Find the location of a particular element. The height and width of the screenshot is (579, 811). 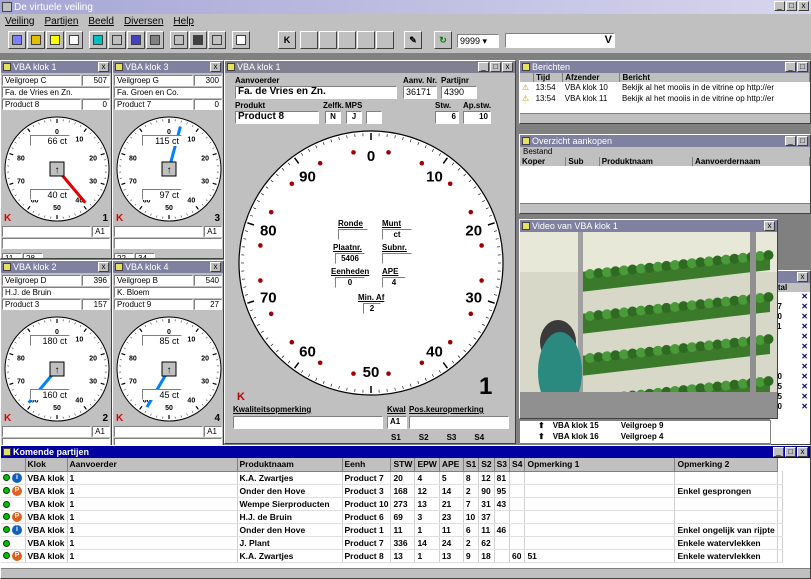

page-button is located at coordinates (74, 40).